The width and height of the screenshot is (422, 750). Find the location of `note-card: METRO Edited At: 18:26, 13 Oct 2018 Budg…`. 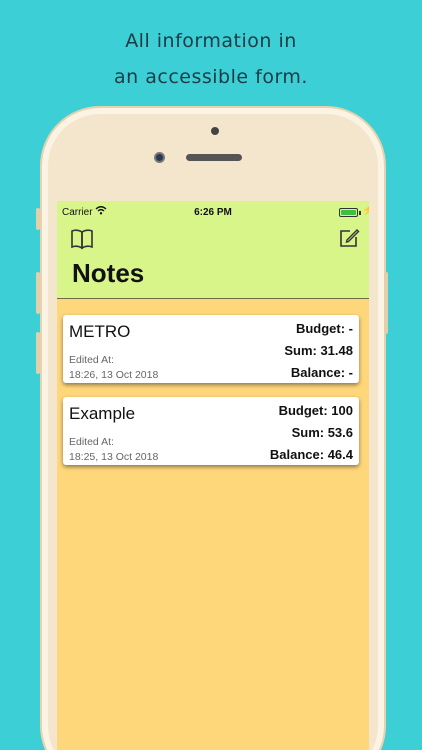

note-card: METRO Edited At: 18:26, 13 Oct 2018 Budg… is located at coordinates (211, 349).